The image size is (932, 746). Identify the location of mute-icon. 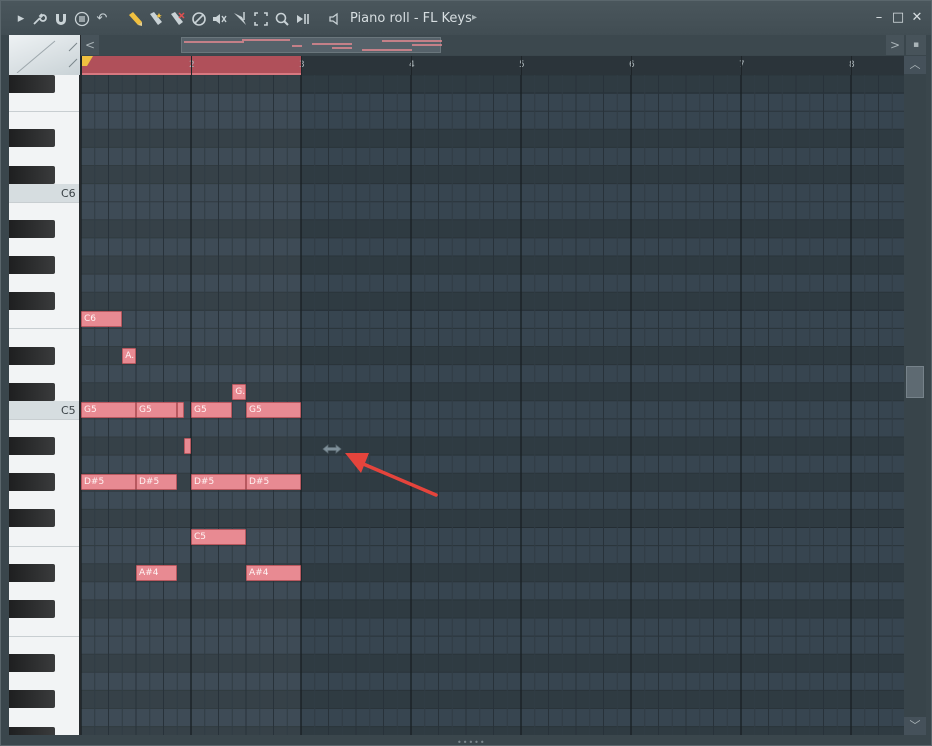
(199, 19).